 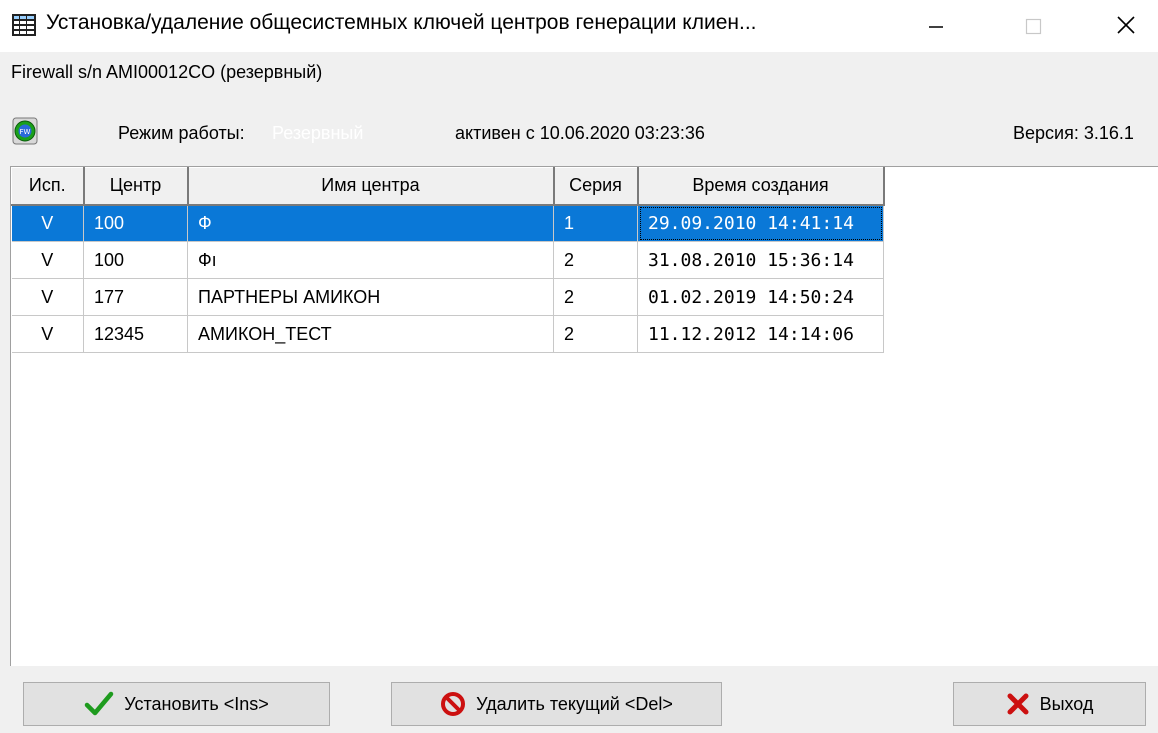 What do you see at coordinates (761, 186) in the screenshot?
I see `column-header-created: Время создания` at bounding box center [761, 186].